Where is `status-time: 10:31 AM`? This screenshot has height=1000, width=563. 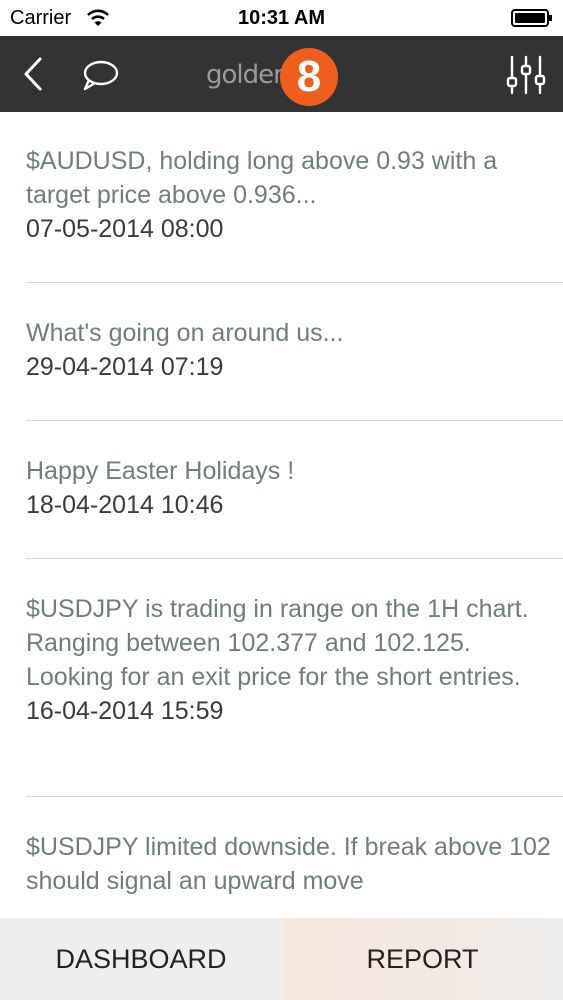
status-time: 10:31 AM is located at coordinates (281, 18).